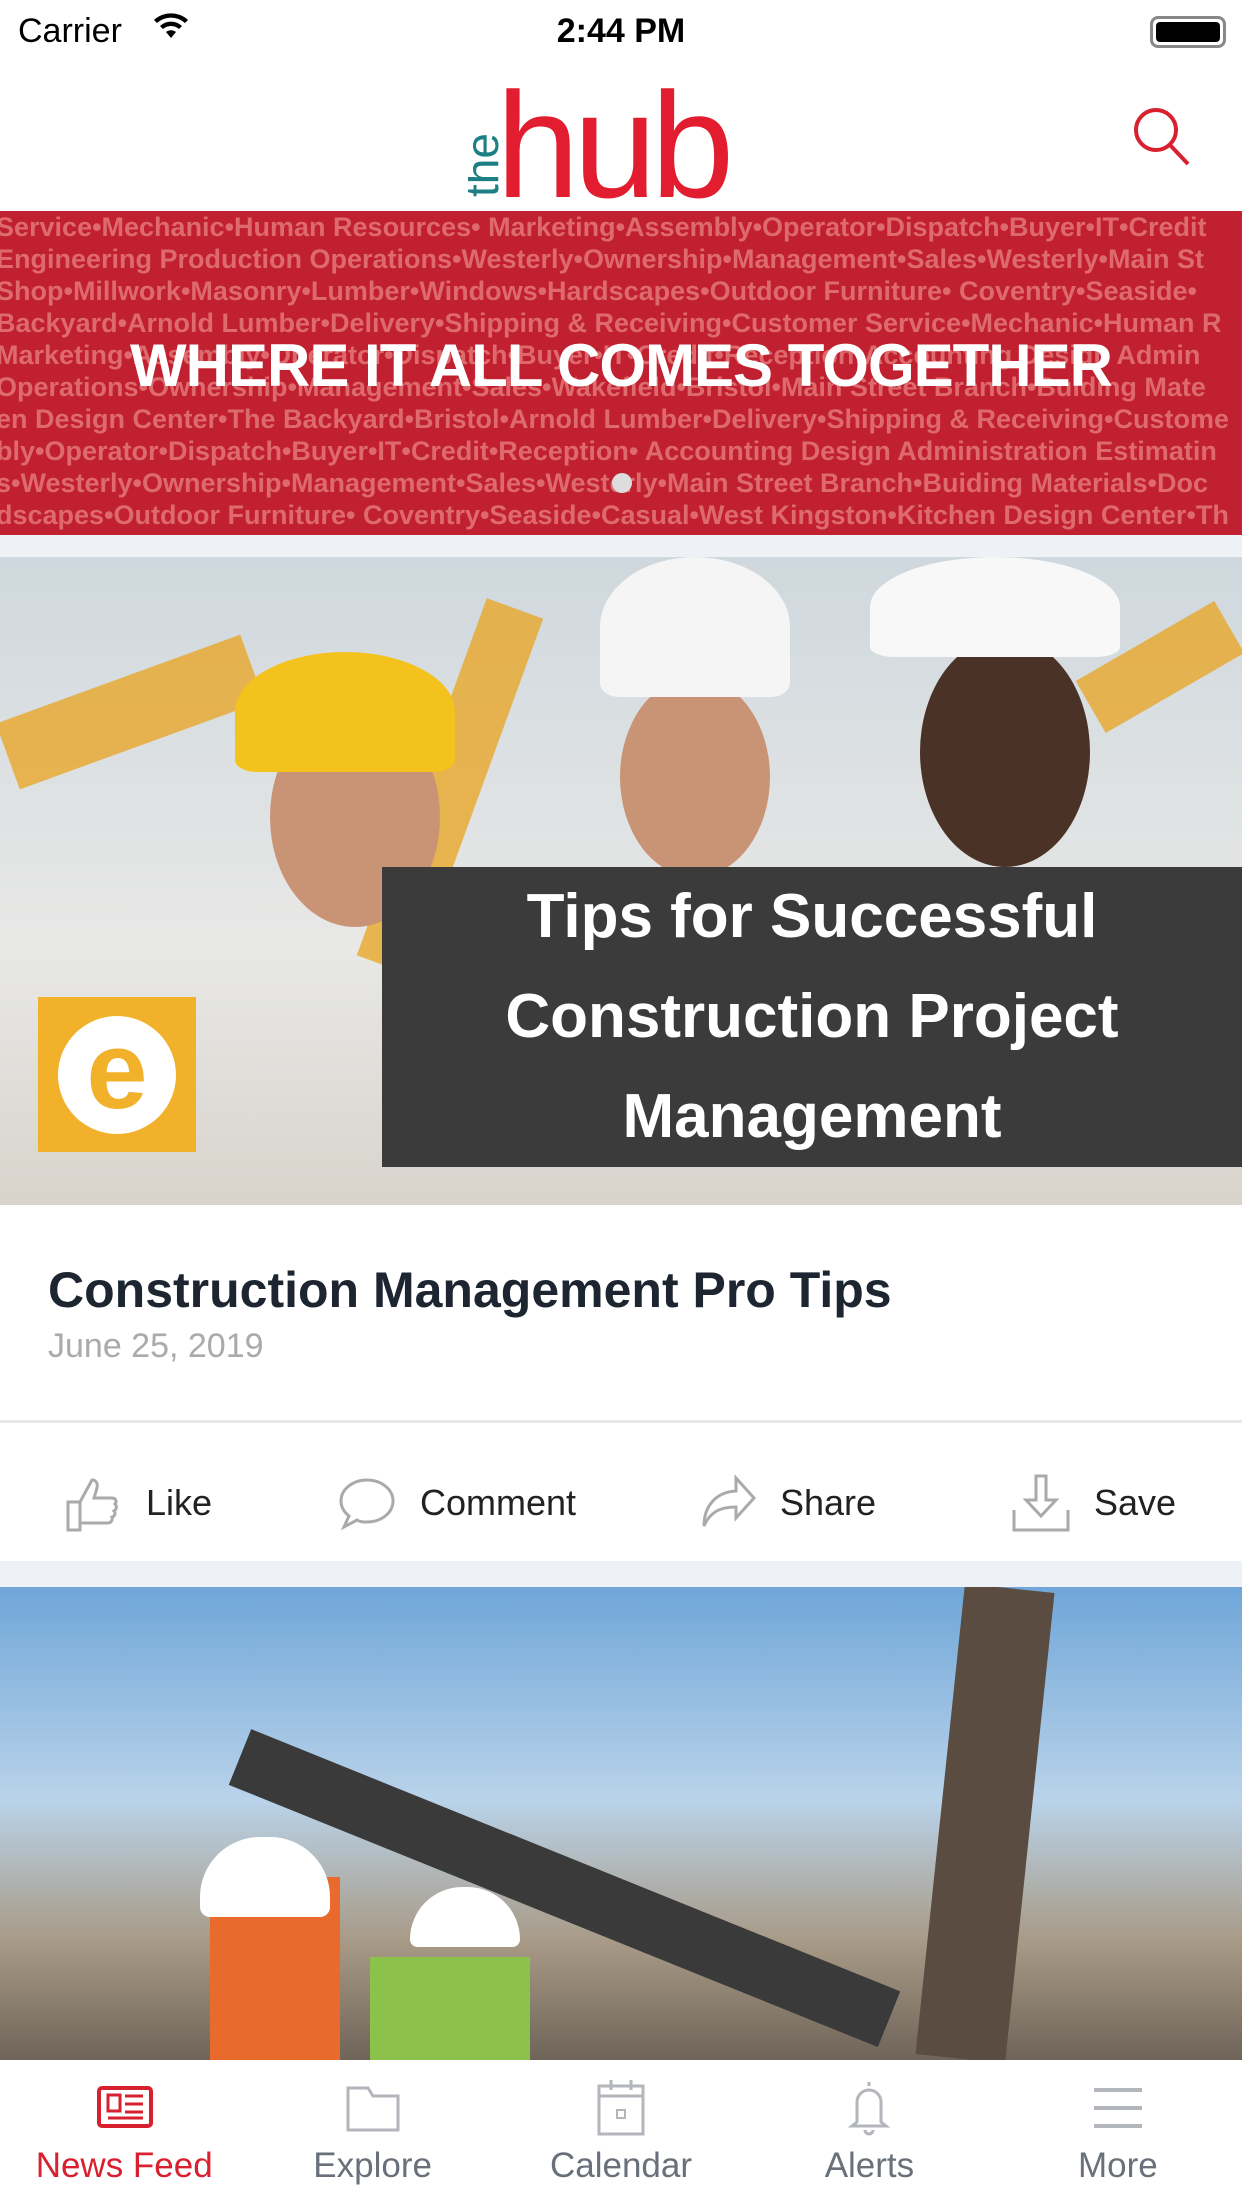 The width and height of the screenshot is (1242, 2208). I want to click on svg-text: hub, so click(612, 137).